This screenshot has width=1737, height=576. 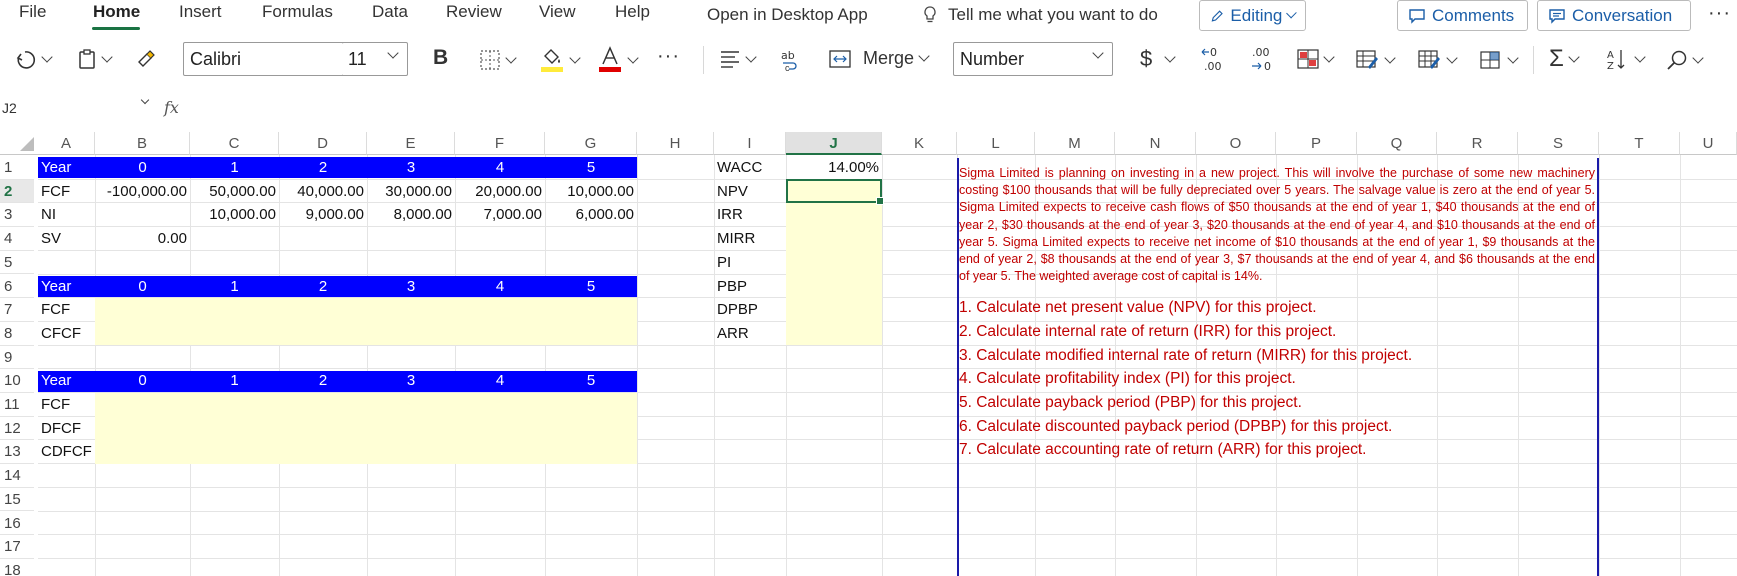 I want to click on column-header-f: F, so click(x=500, y=143).